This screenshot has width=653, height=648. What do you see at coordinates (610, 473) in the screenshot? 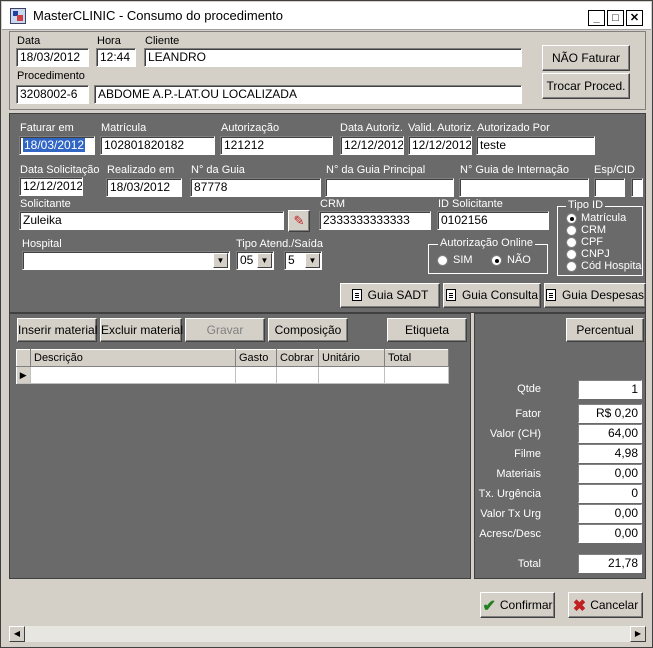
I see `materiais-field: 0,00` at bounding box center [610, 473].